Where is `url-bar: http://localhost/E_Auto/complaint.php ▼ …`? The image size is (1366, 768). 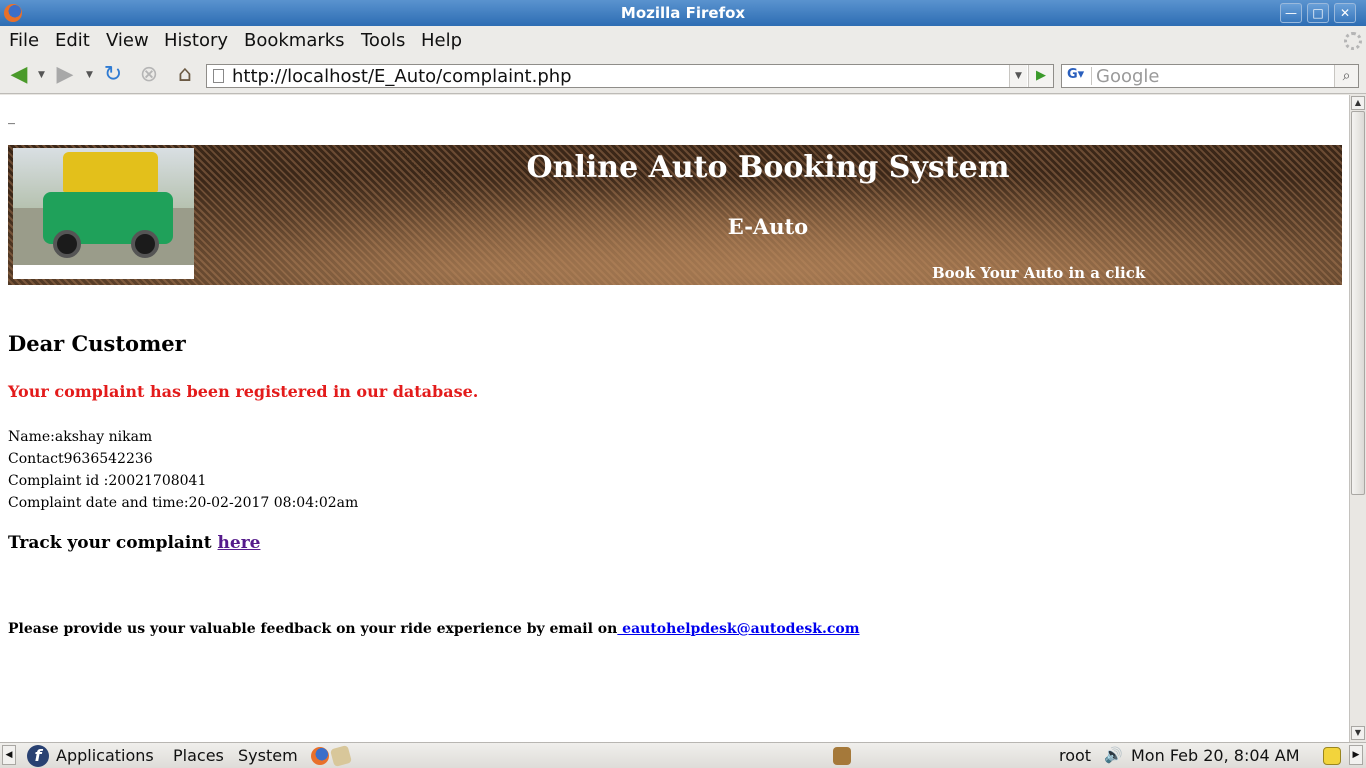
url-bar: http://localhost/E_Auto/complaint.php ▼ … is located at coordinates (630, 76).